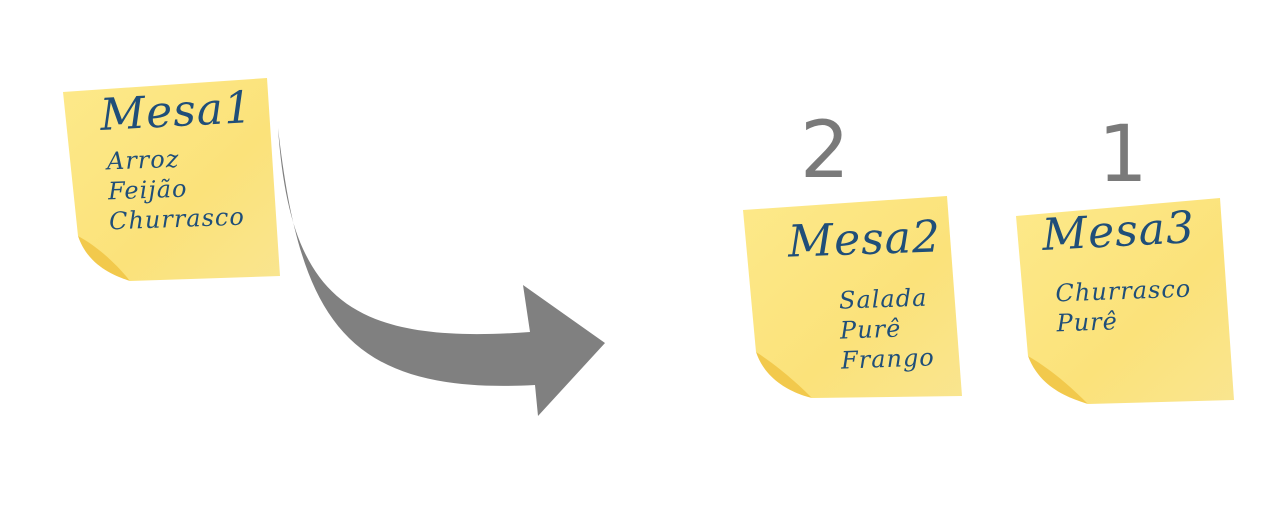  I want to click on sticky-note-mesa1: Mesa1 Arroz Feijão Churrasco, so click(172, 181).